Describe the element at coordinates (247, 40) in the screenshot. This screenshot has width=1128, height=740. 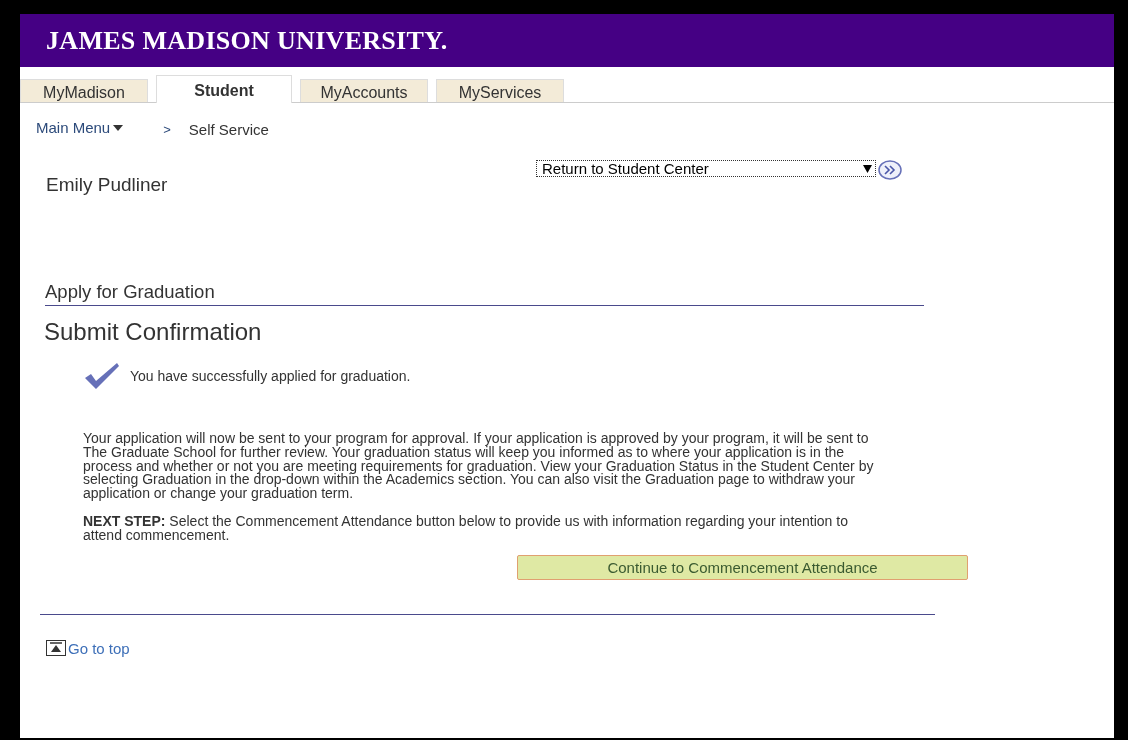
I see `university-logo: JAMES MADISON UNIVERSITY.` at that location.